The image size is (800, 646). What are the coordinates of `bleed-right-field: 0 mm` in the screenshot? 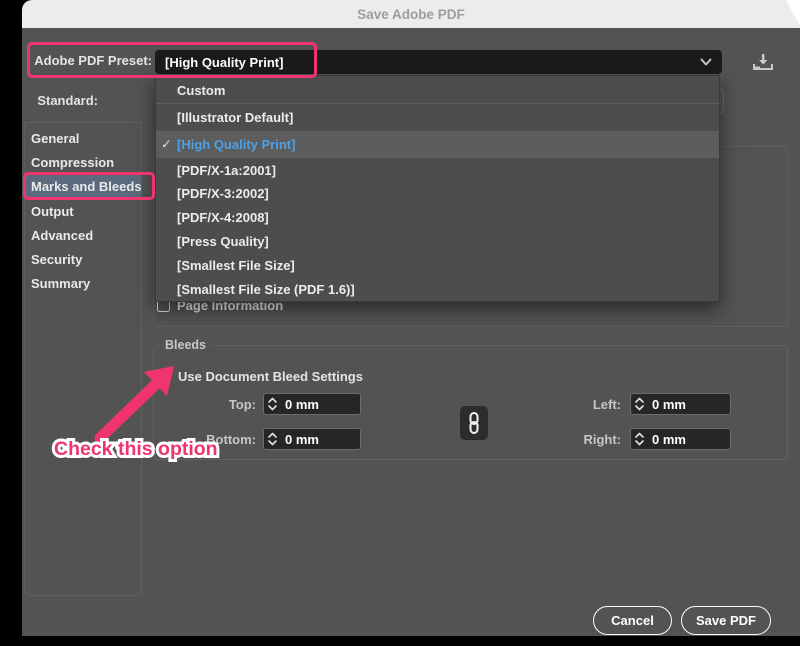 It's located at (680, 439).